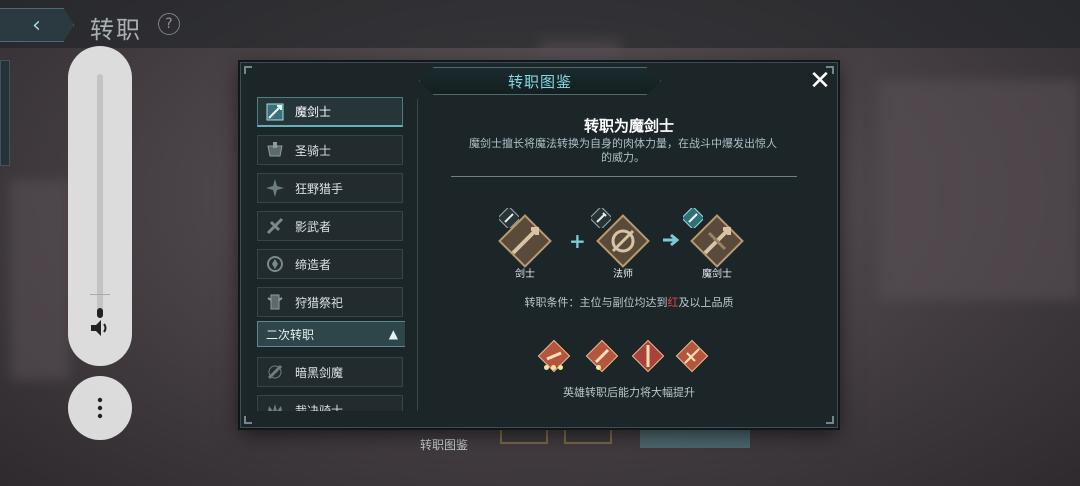 The image size is (1080, 486). I want to click on second-job-section-header: 二次转职 ▲, so click(331, 334).